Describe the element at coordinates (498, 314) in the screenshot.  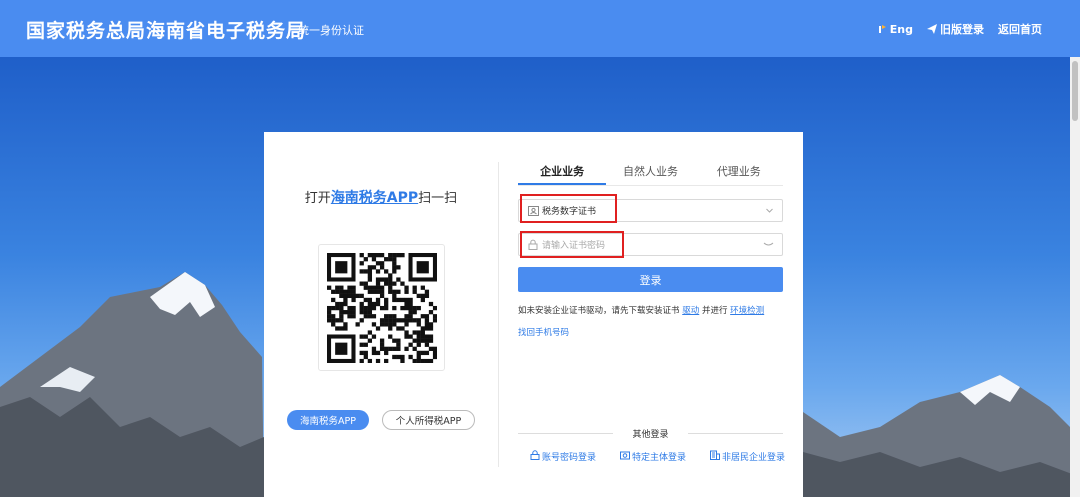
I see `panel-divider` at that location.